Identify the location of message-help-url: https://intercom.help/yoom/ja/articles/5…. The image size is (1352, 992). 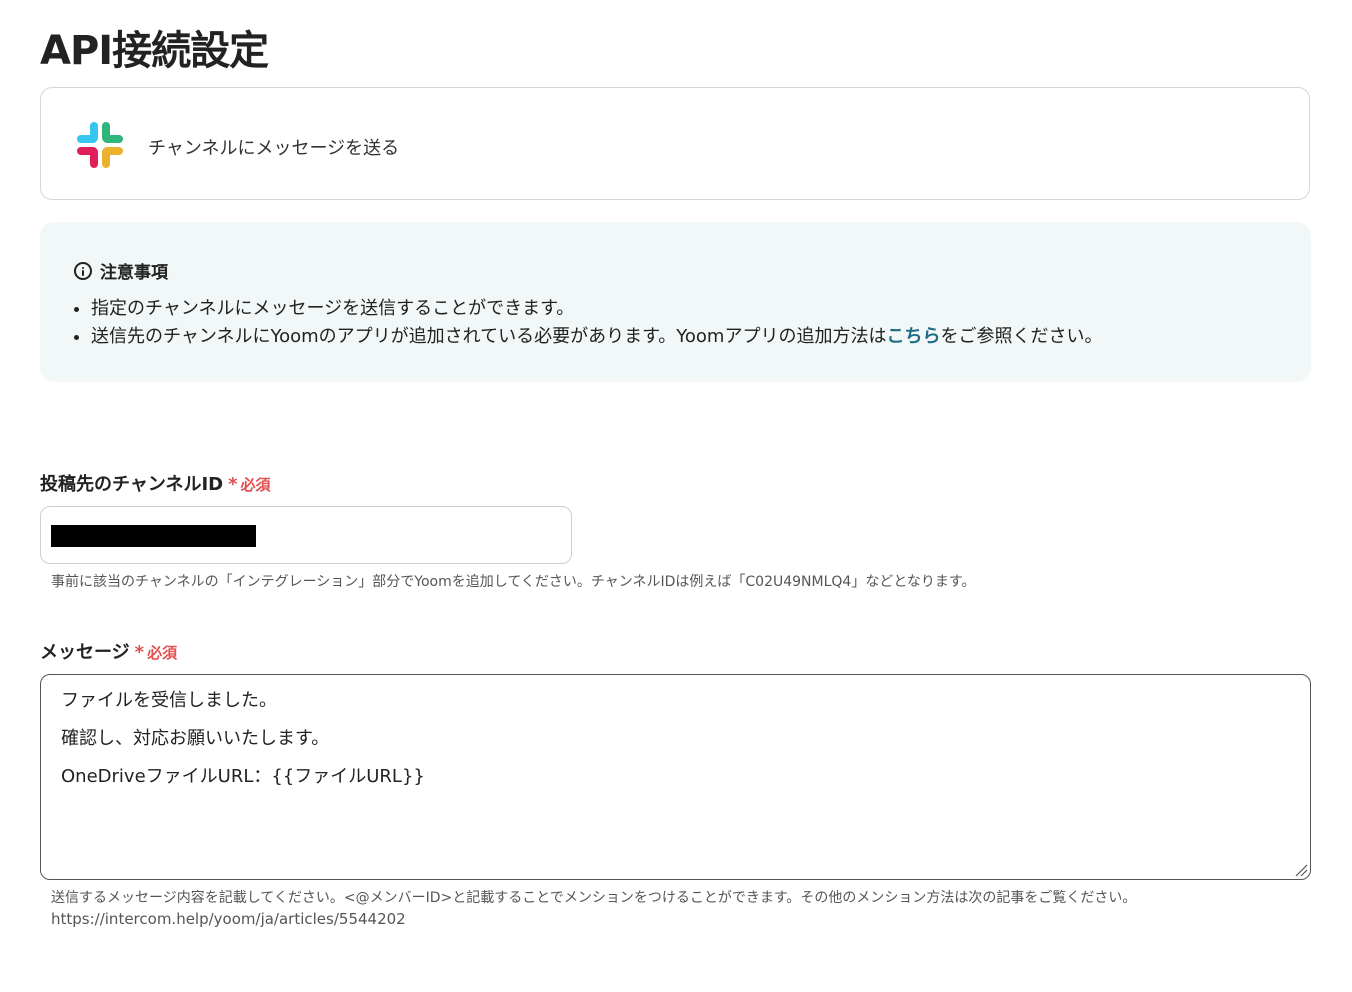
(228, 919).